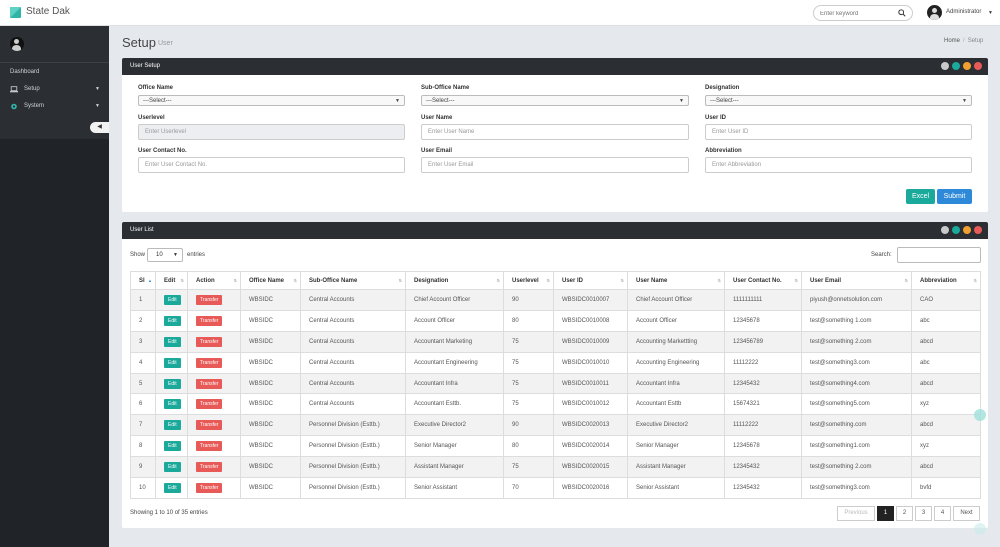 This screenshot has width=1000, height=547. I want to click on page-2-button: 2, so click(904, 513).